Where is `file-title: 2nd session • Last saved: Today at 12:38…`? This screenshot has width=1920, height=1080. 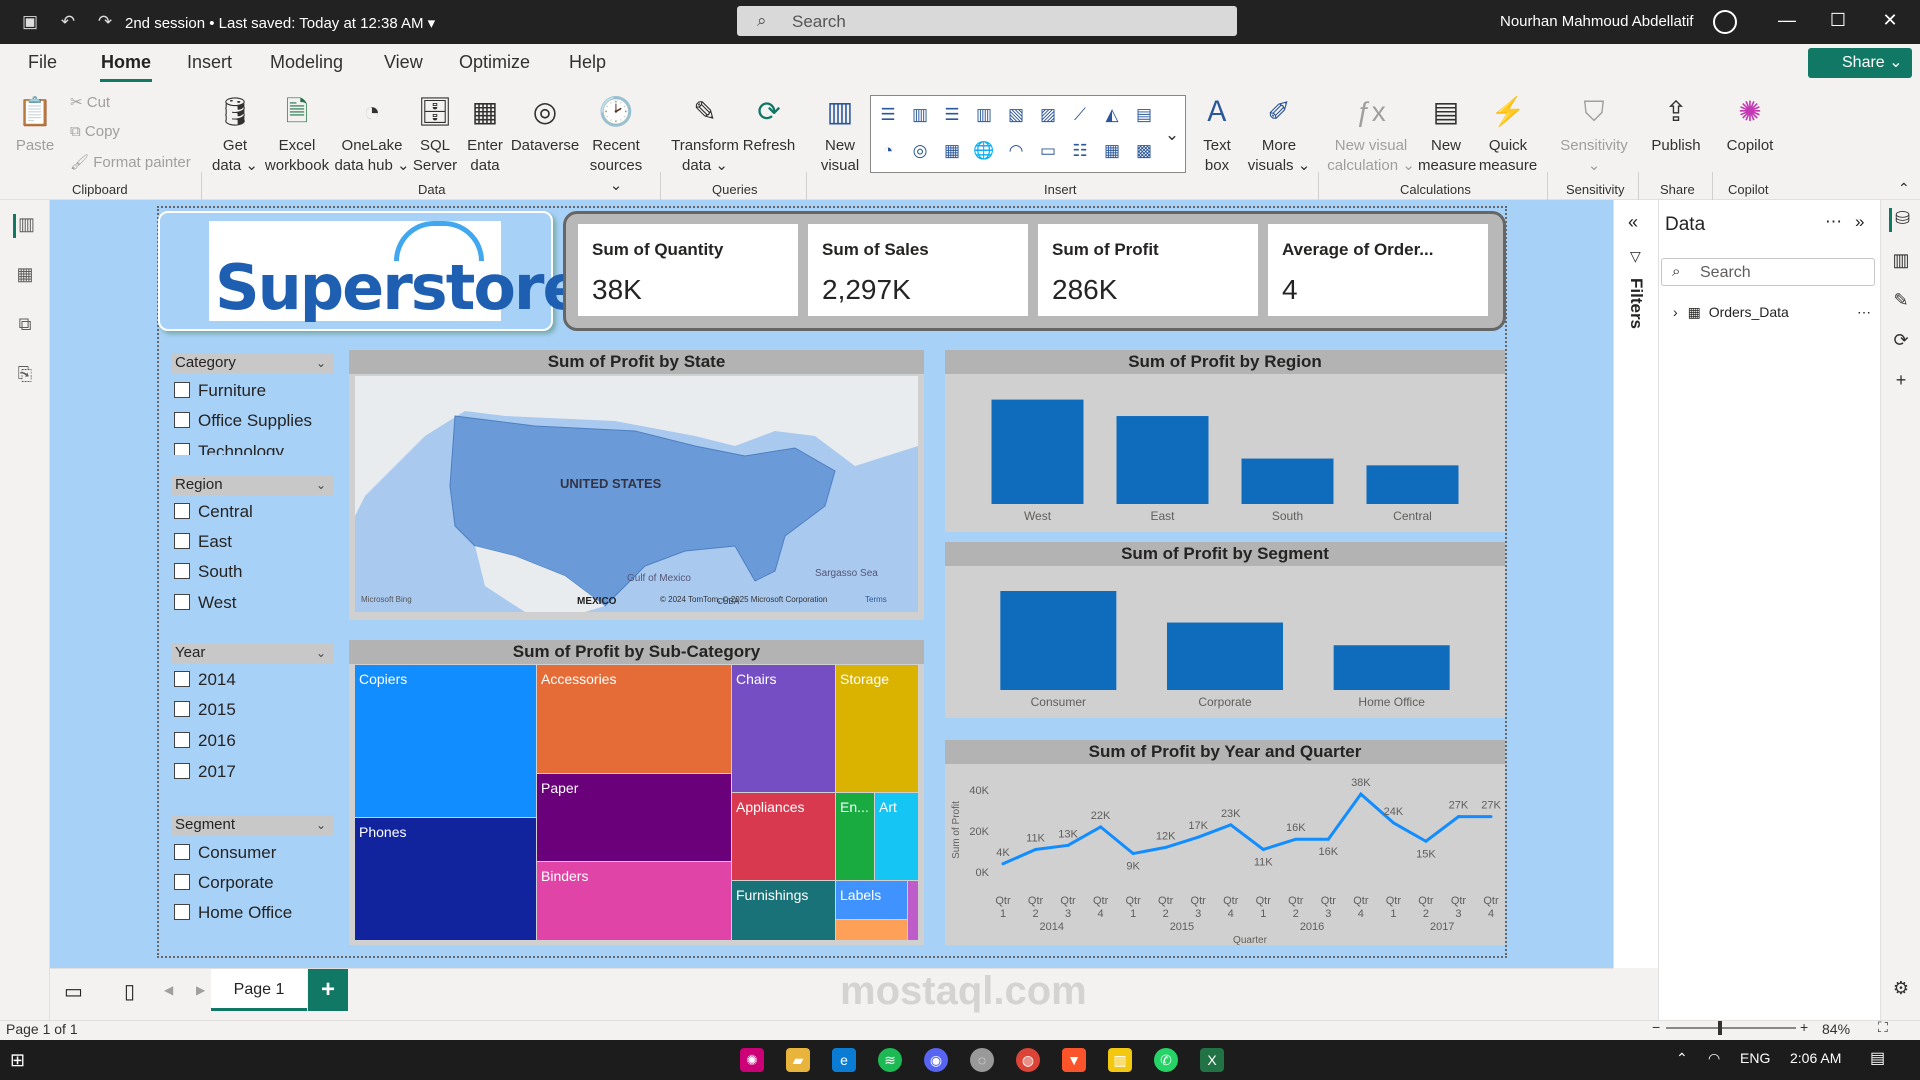 file-title: 2nd session • Last saved: Today at 12:38… is located at coordinates (280, 23).